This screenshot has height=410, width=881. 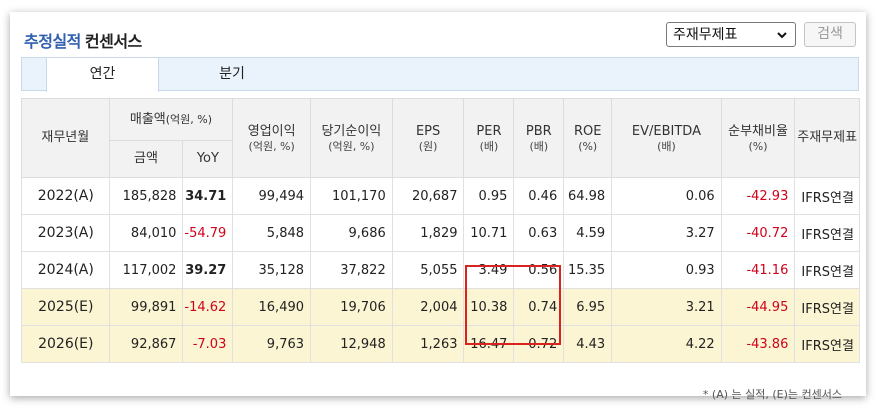 I want to click on header-roe-unit: (%), so click(x=588, y=146).